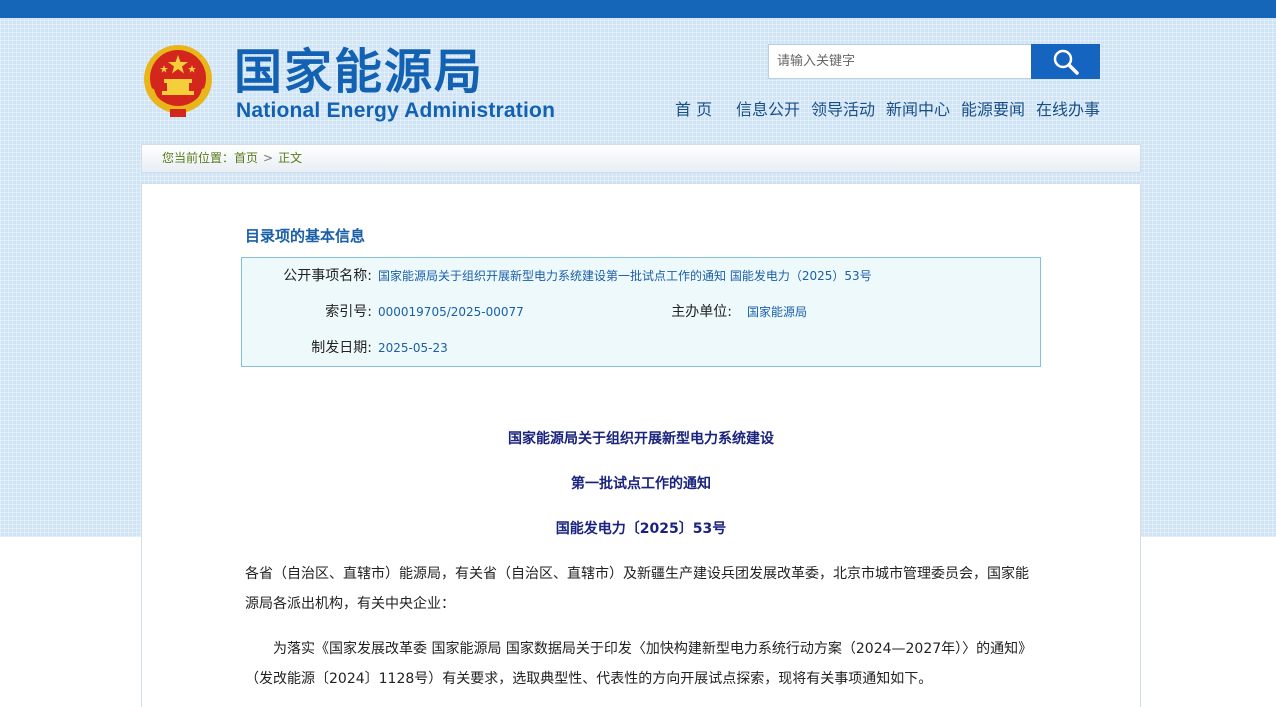  I want to click on top-bar, so click(638, 9).